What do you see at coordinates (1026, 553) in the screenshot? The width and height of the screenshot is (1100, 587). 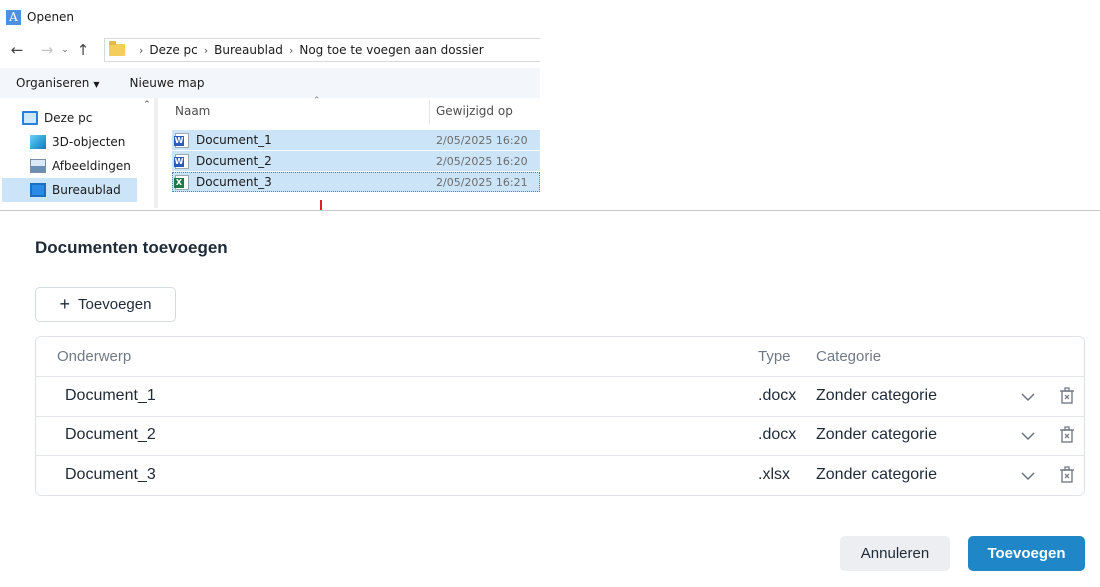 I see `confirm-add-button: Toevoegen` at bounding box center [1026, 553].